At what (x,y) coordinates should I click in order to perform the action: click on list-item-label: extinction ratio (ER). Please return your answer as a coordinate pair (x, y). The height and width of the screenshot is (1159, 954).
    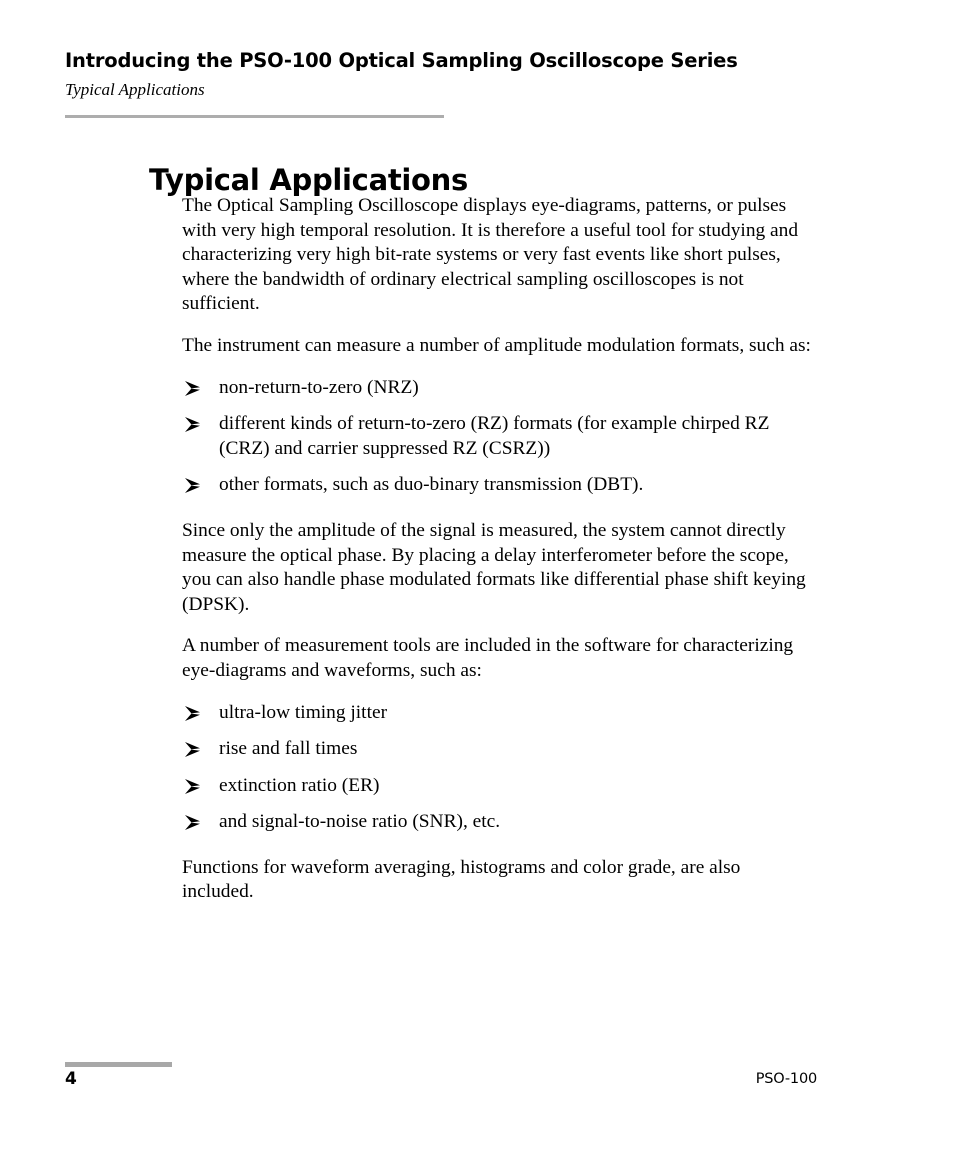
    Looking at the image, I should click on (299, 785).